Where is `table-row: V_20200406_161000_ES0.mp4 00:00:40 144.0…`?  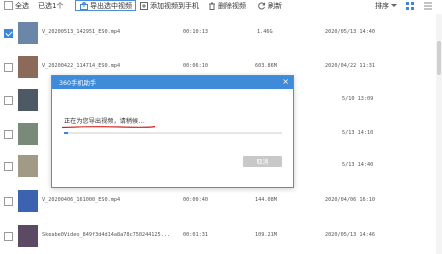
table-row: V_20200406_161000_ES0.mp4 00:00:40 144.0… is located at coordinates (217, 201).